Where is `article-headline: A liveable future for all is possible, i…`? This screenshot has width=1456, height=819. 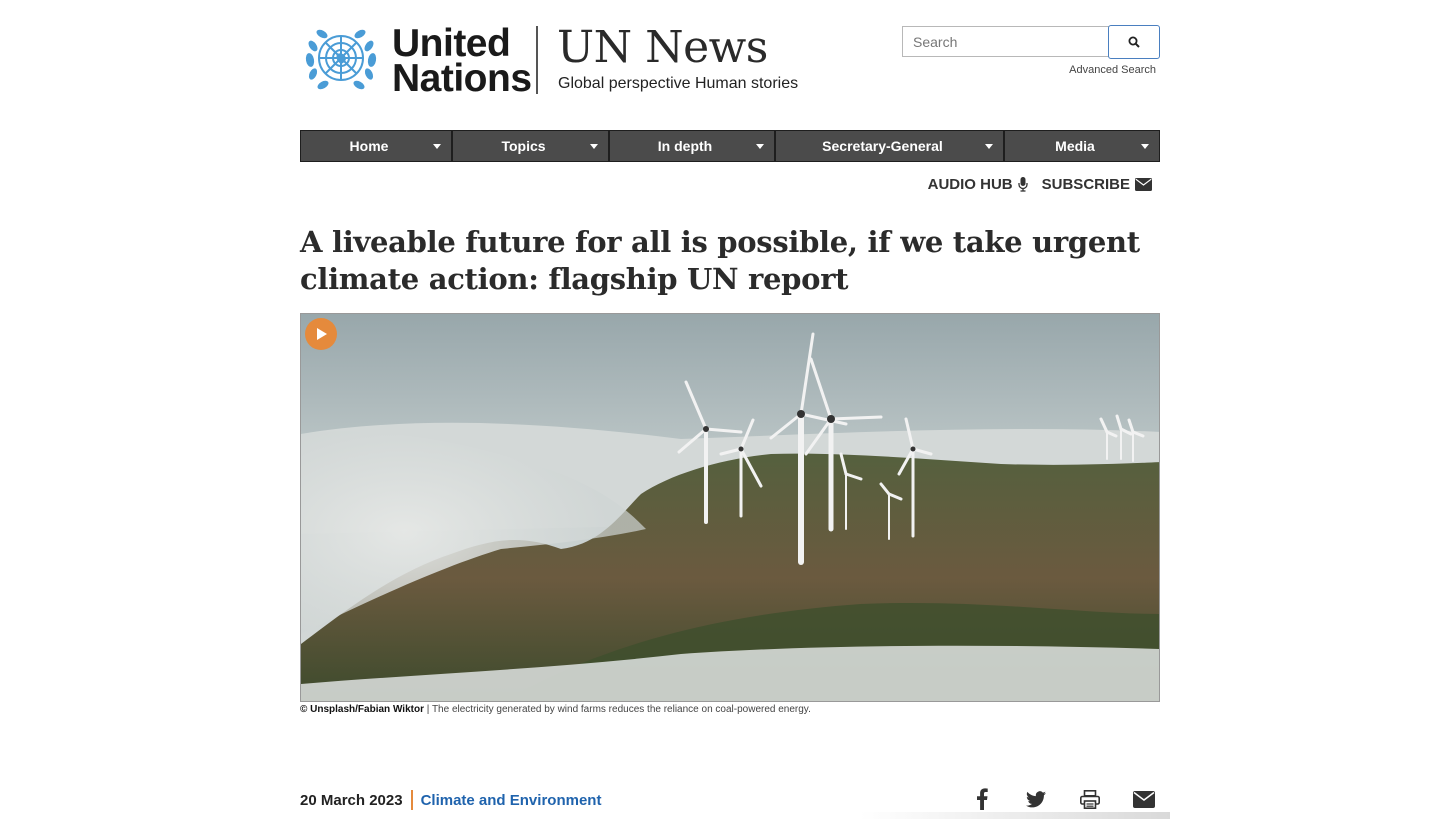 article-headline: A liveable future for all is possible, i… is located at coordinates (720, 260).